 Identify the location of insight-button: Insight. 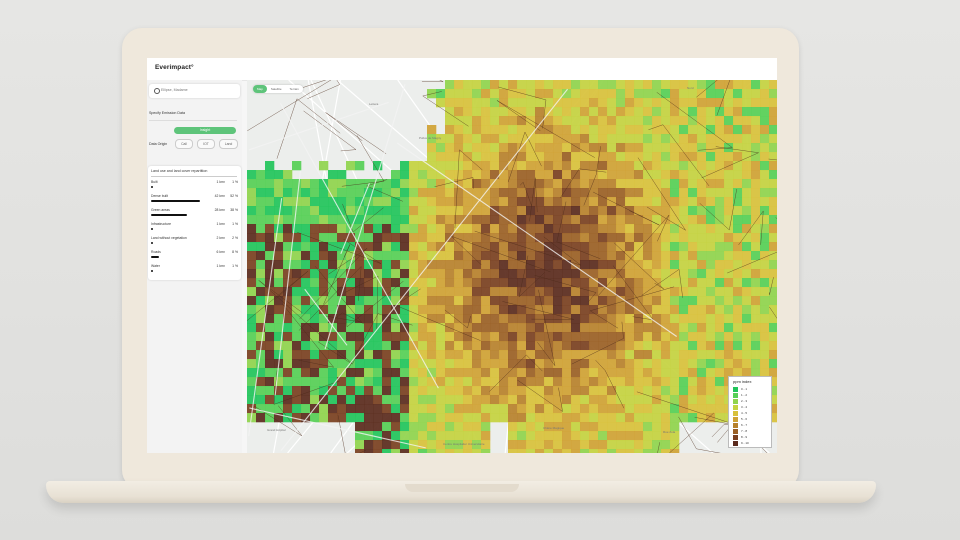
(205, 130).